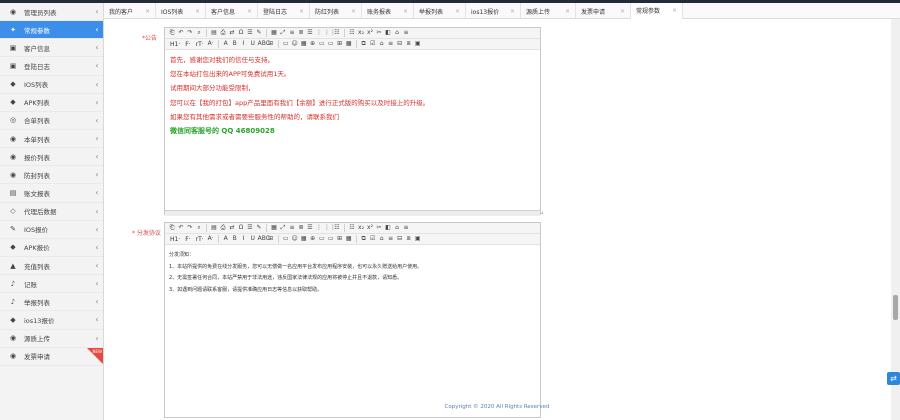  I want to click on sidebar-item: ▣ 客户信息 ‹, so click(51, 48).